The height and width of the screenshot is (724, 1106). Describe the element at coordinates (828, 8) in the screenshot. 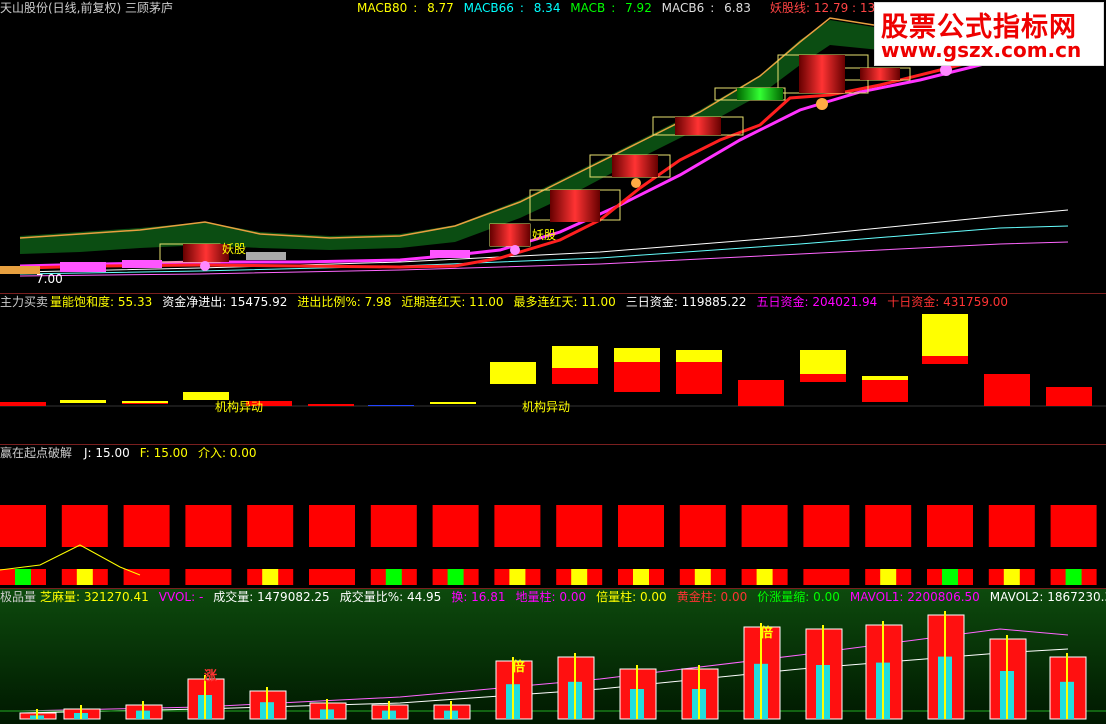

I see `yaogu-line-readout: 妖股线: 12.79 : 13.2` at that location.